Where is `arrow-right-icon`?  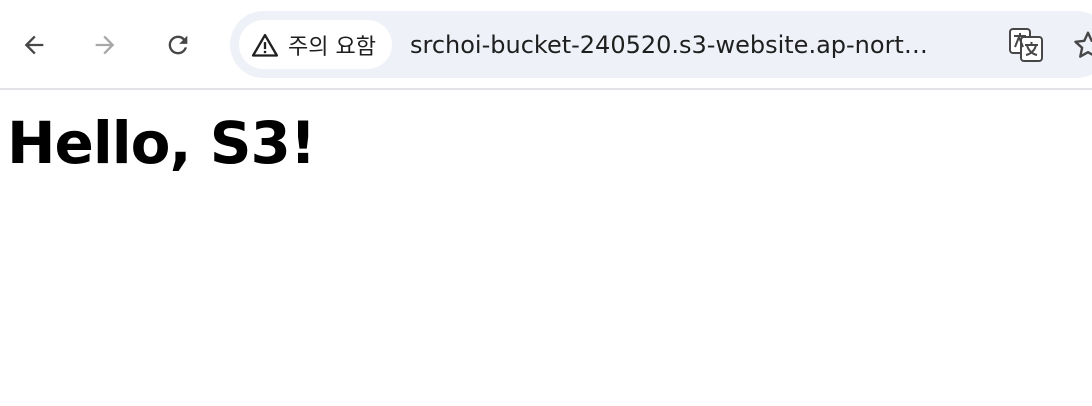 arrow-right-icon is located at coordinates (105, 45).